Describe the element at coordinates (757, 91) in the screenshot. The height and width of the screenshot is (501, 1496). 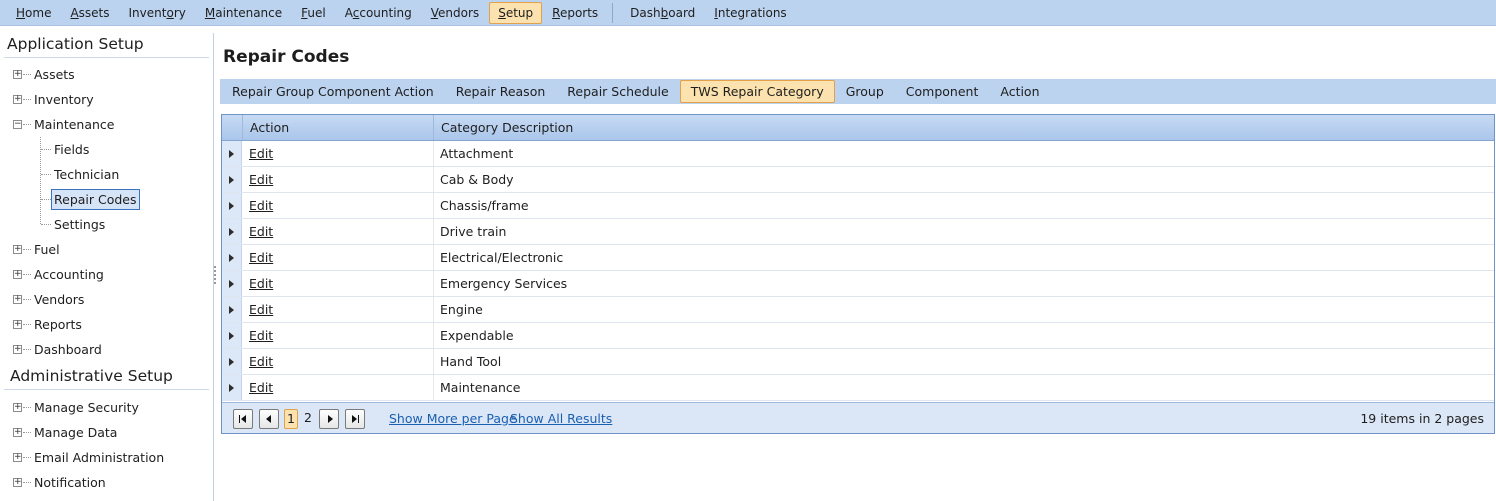
I see `tab-tws-repair-category: TWS Repair Category` at that location.